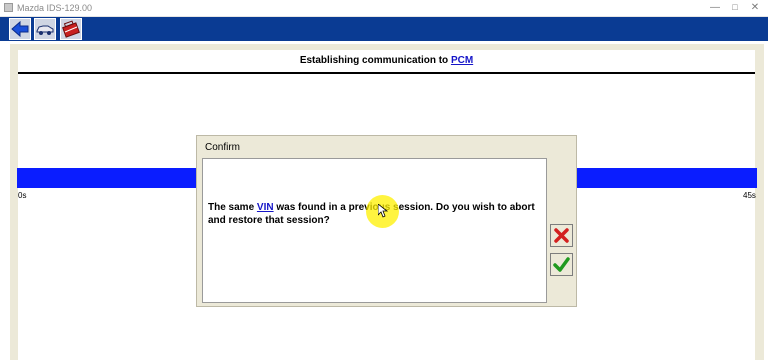 Image resolution: width=768 pixels, height=360 pixels. I want to click on progress-end-label: 45s, so click(749, 195).